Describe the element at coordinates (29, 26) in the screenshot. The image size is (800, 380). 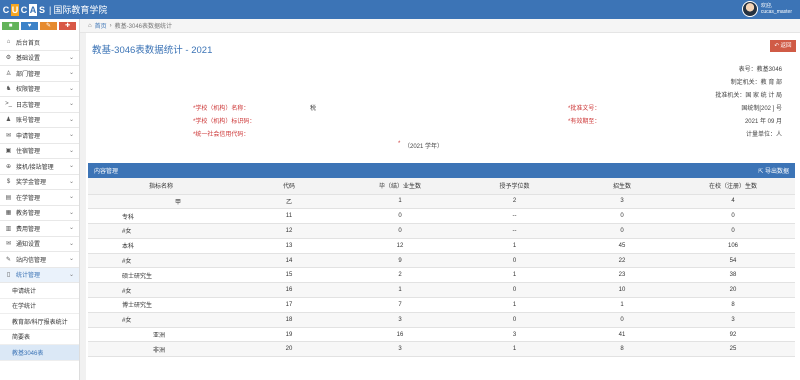
I see `quick-button-2: ♥` at that location.